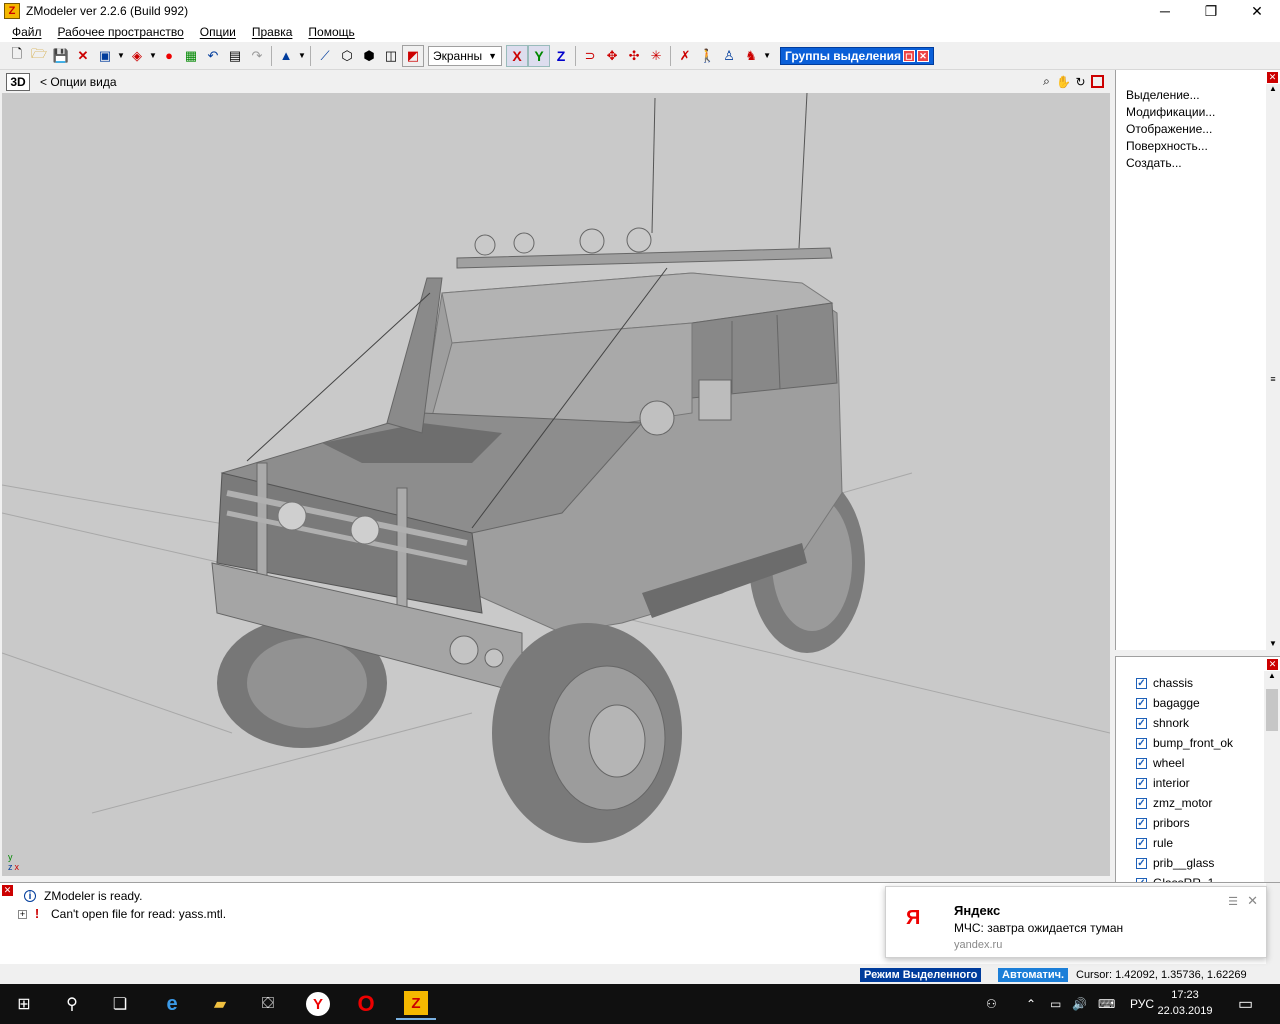 The width and height of the screenshot is (1280, 1024). Describe the element at coordinates (416, 1004) in the screenshot. I see `zmodeler-taskbar-icon: Z` at that location.